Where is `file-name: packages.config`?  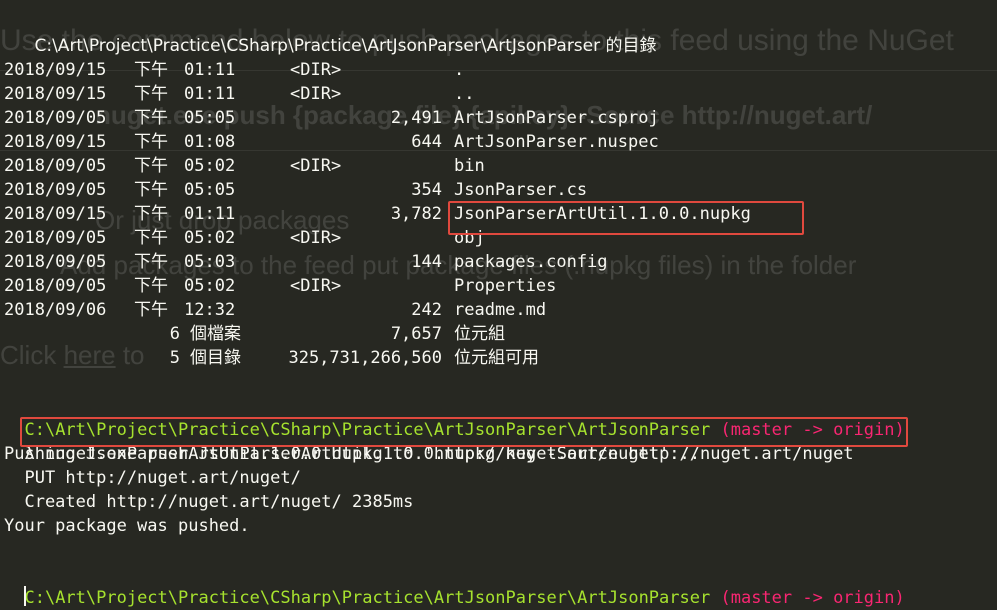 file-name: packages.config is located at coordinates (531, 262).